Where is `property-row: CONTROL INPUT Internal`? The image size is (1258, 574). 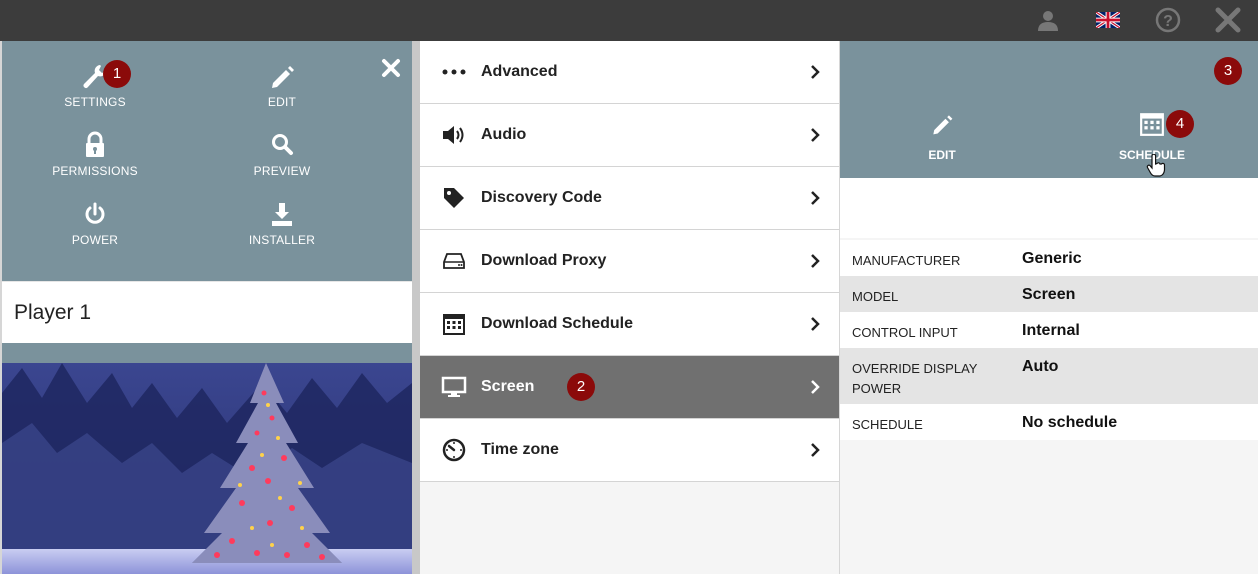 property-row: CONTROL INPUT Internal is located at coordinates (1049, 330).